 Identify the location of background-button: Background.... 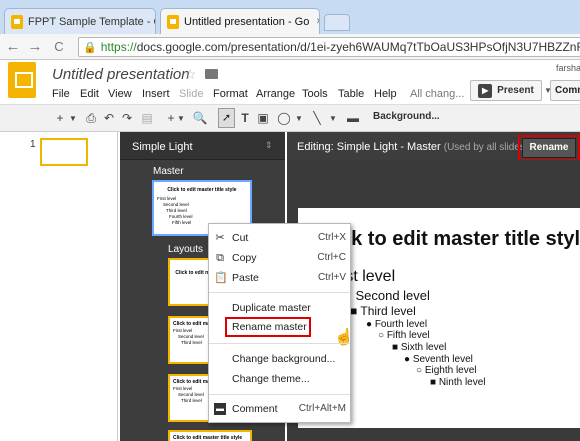
(406, 116).